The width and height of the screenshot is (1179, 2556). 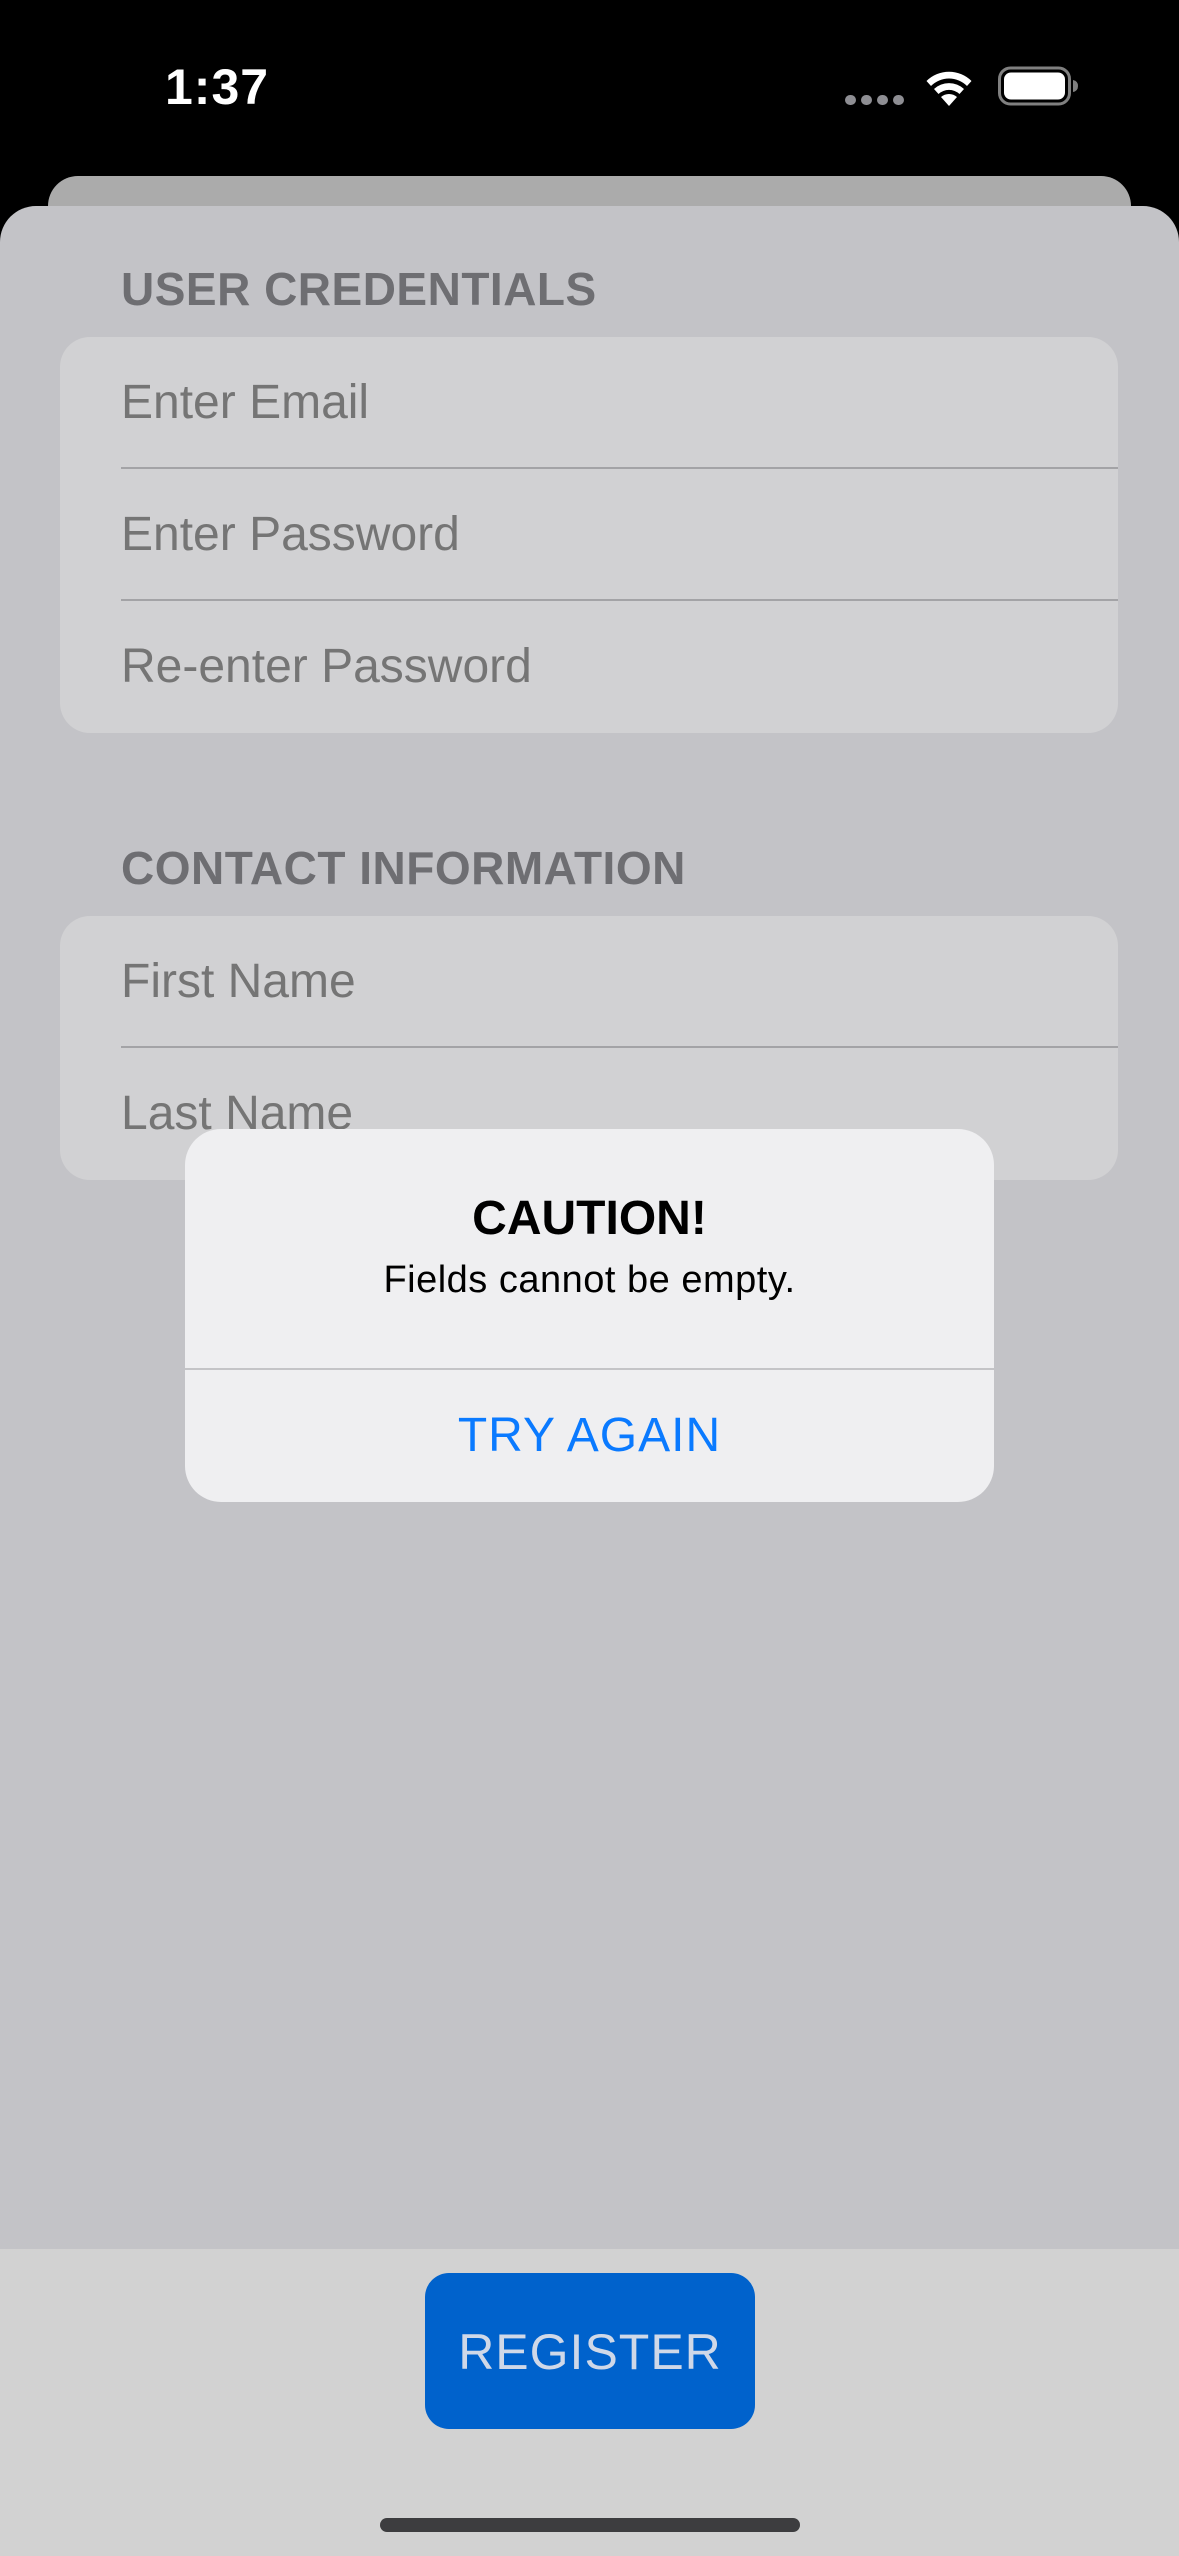 I want to click on battery-icon, so click(x=1038, y=86).